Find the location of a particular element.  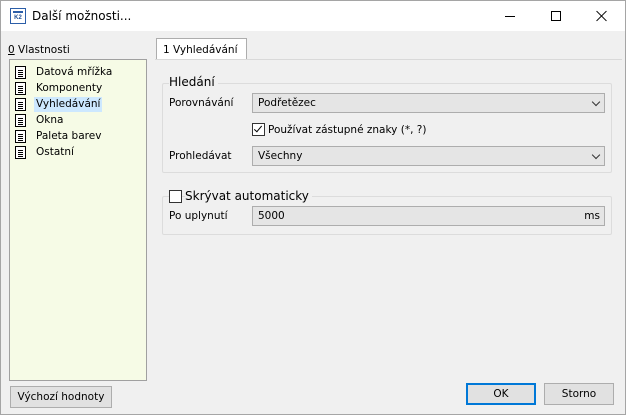

maximize-icon is located at coordinates (556, 16).